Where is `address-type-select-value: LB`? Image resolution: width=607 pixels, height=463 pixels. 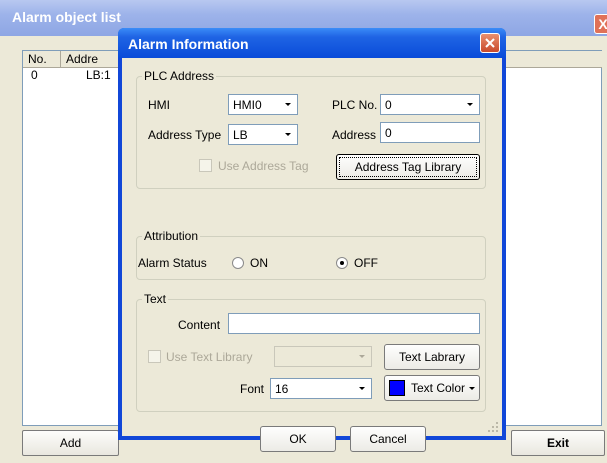
address-type-select-value: LB is located at coordinates (240, 135).